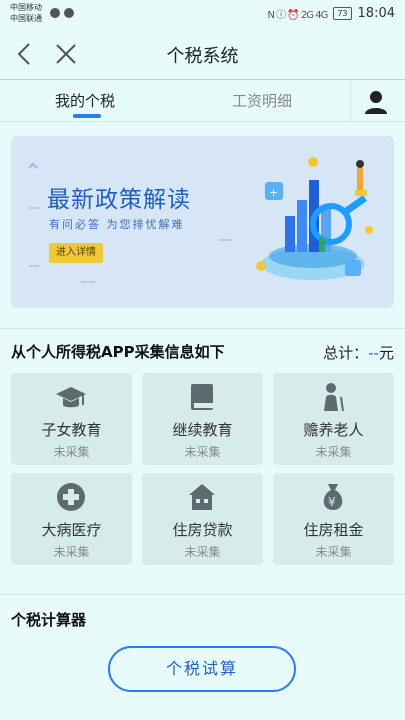 The height and width of the screenshot is (720, 405). I want to click on signal-indicators: N ⓘ ⏰ 2G 4G, so click(297, 15).